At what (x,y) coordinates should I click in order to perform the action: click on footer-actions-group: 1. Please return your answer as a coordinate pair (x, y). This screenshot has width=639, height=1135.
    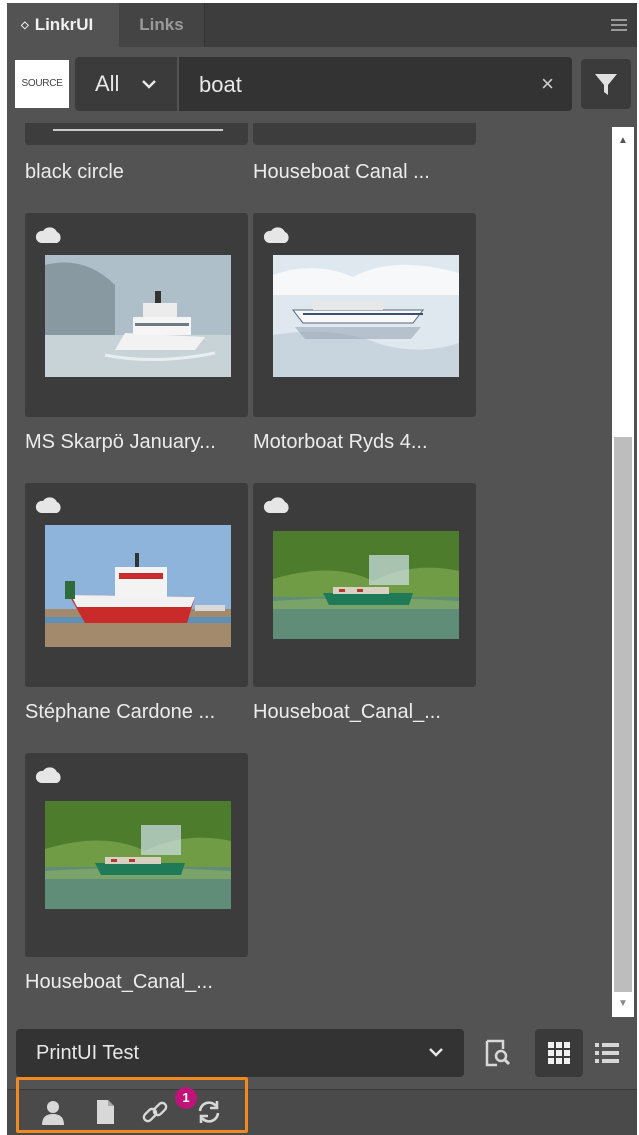
    Looking at the image, I should click on (132, 1105).